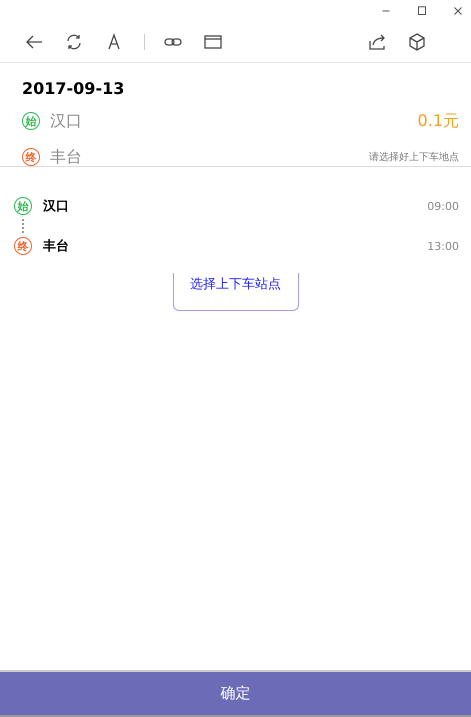 This screenshot has height=717, width=471. What do you see at coordinates (414, 157) in the screenshot?
I see `hint-text: 请选择好上下车地点` at bounding box center [414, 157].